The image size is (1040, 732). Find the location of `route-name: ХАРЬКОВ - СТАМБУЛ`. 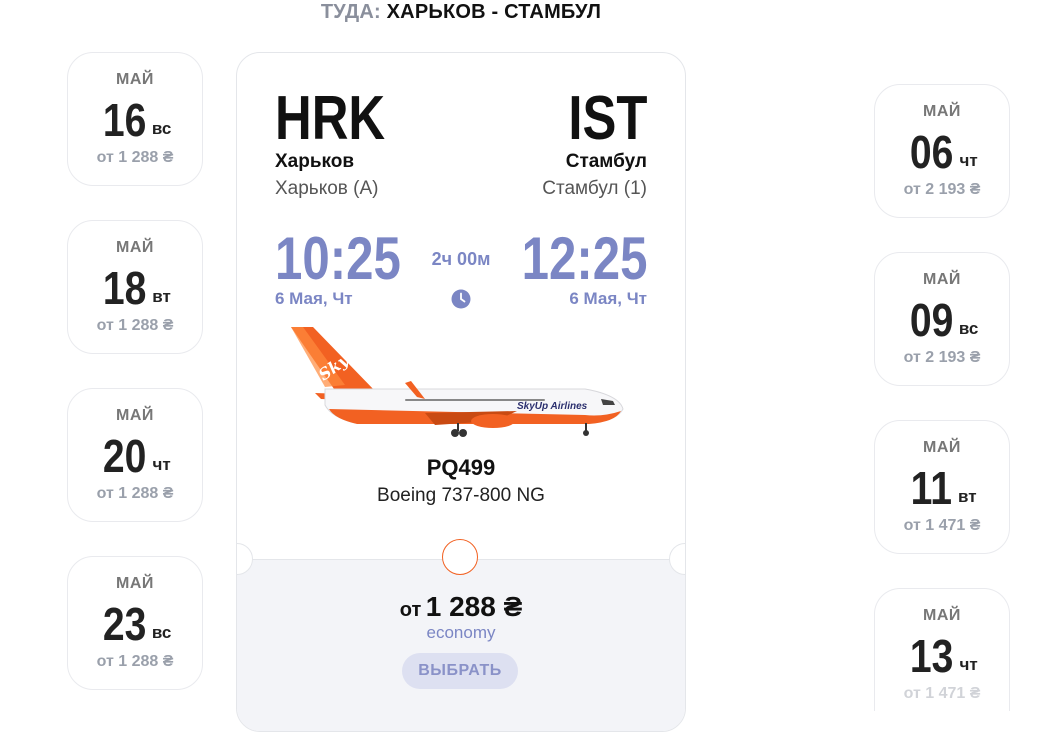

route-name: ХАРЬКОВ - СТАМБУЛ is located at coordinates (494, 12).